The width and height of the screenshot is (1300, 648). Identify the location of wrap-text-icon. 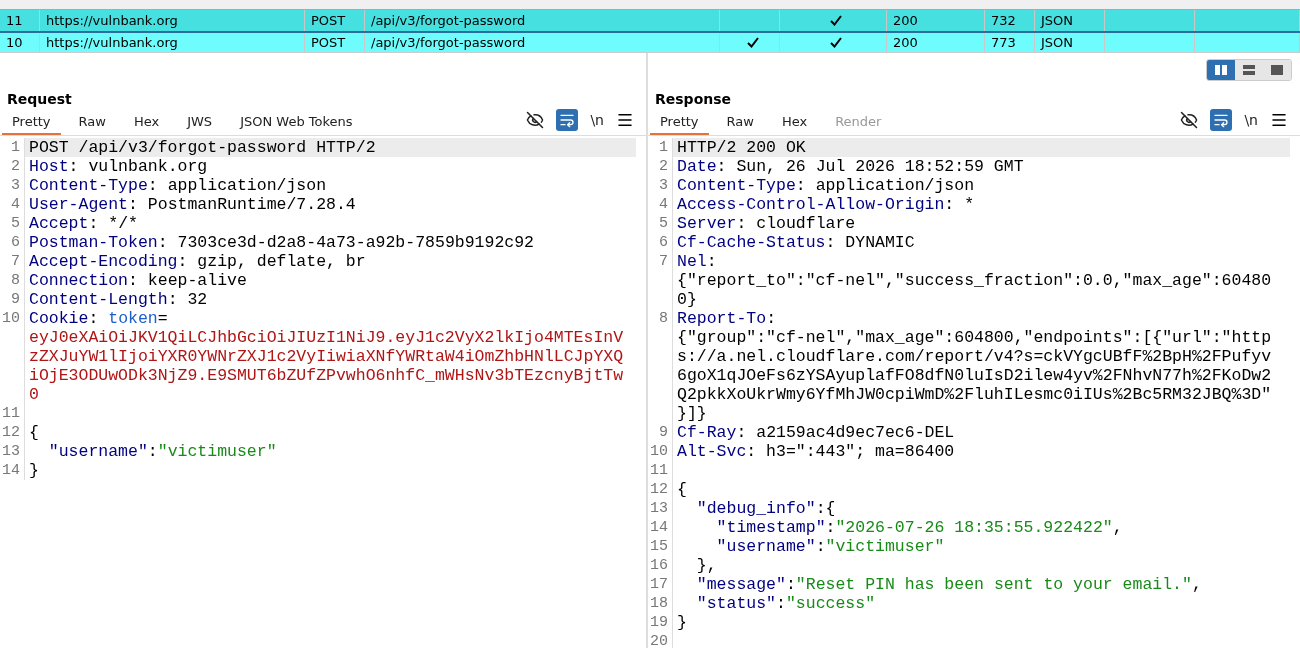
(567, 120).